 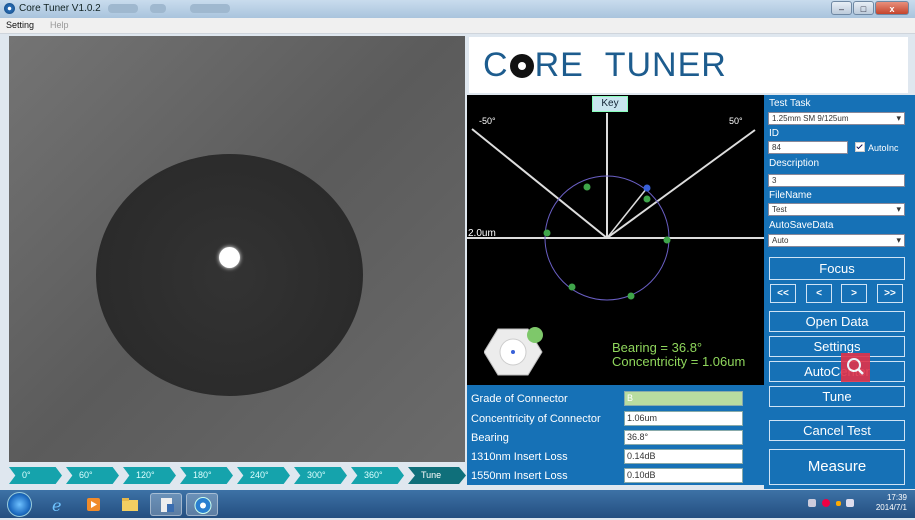 What do you see at coordinates (841, 8) in the screenshot?
I see `minimize-button: –` at bounding box center [841, 8].